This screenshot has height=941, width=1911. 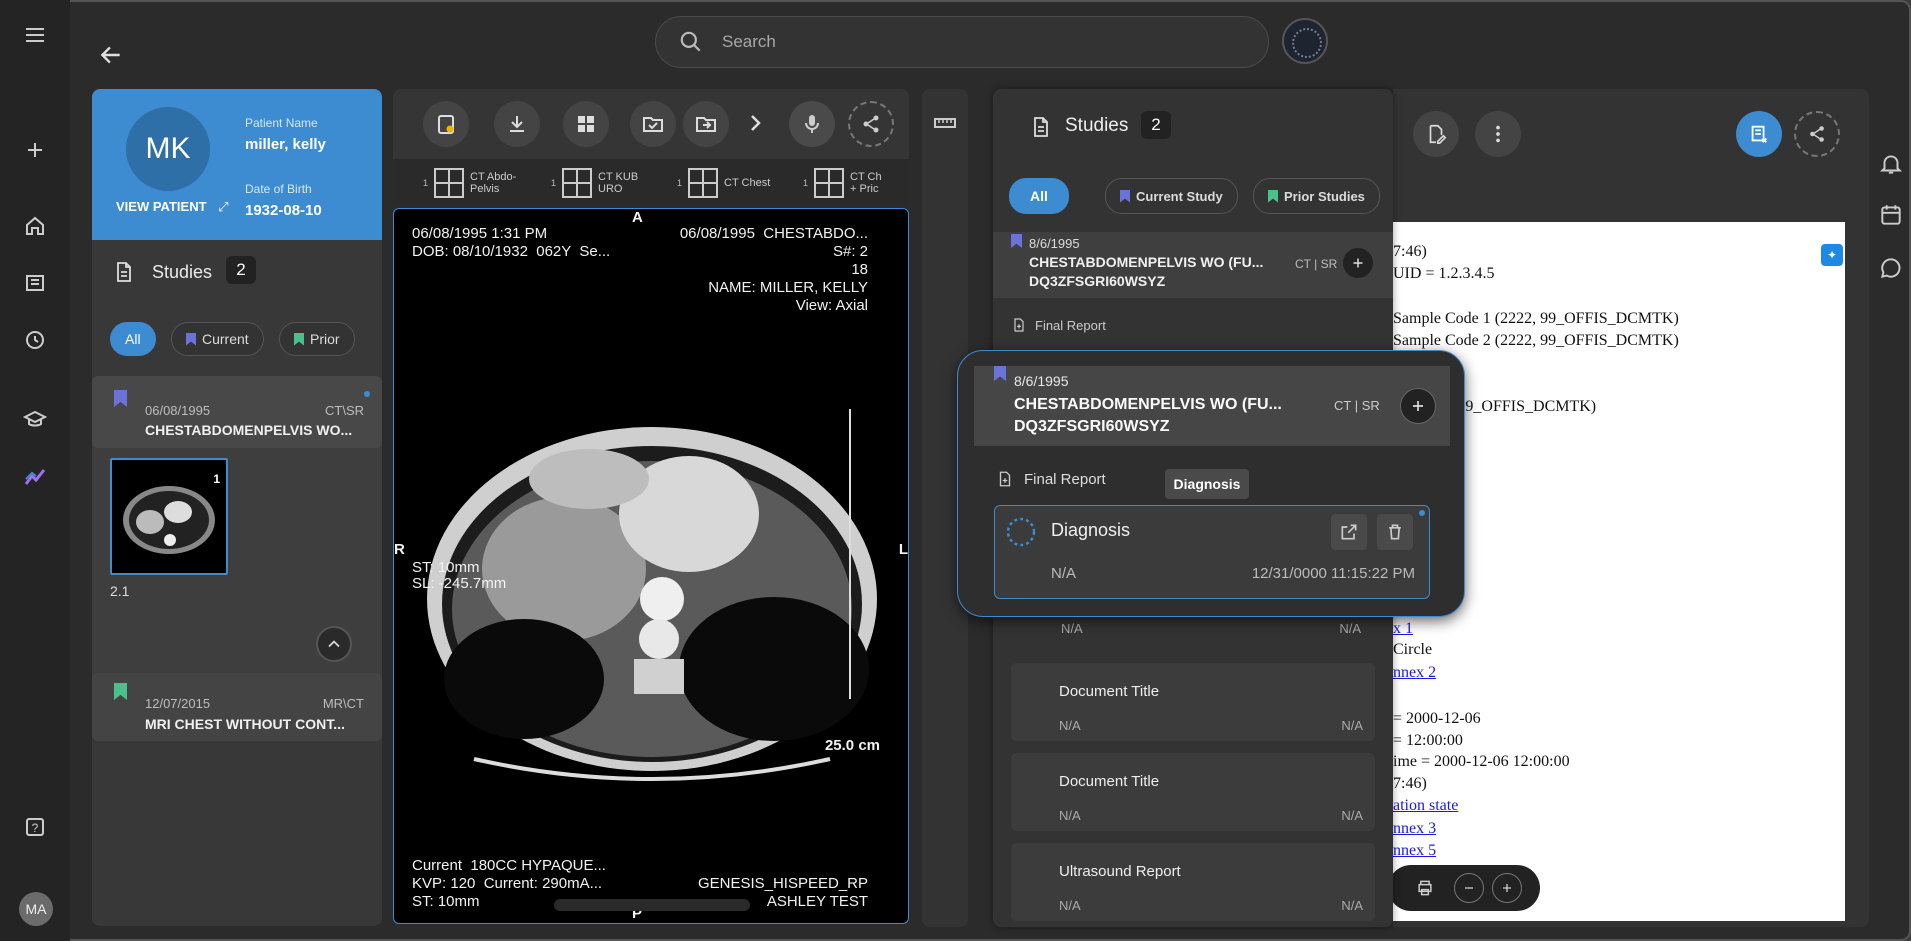 What do you see at coordinates (637, 217) in the screenshot?
I see `orientation-top: A` at bounding box center [637, 217].